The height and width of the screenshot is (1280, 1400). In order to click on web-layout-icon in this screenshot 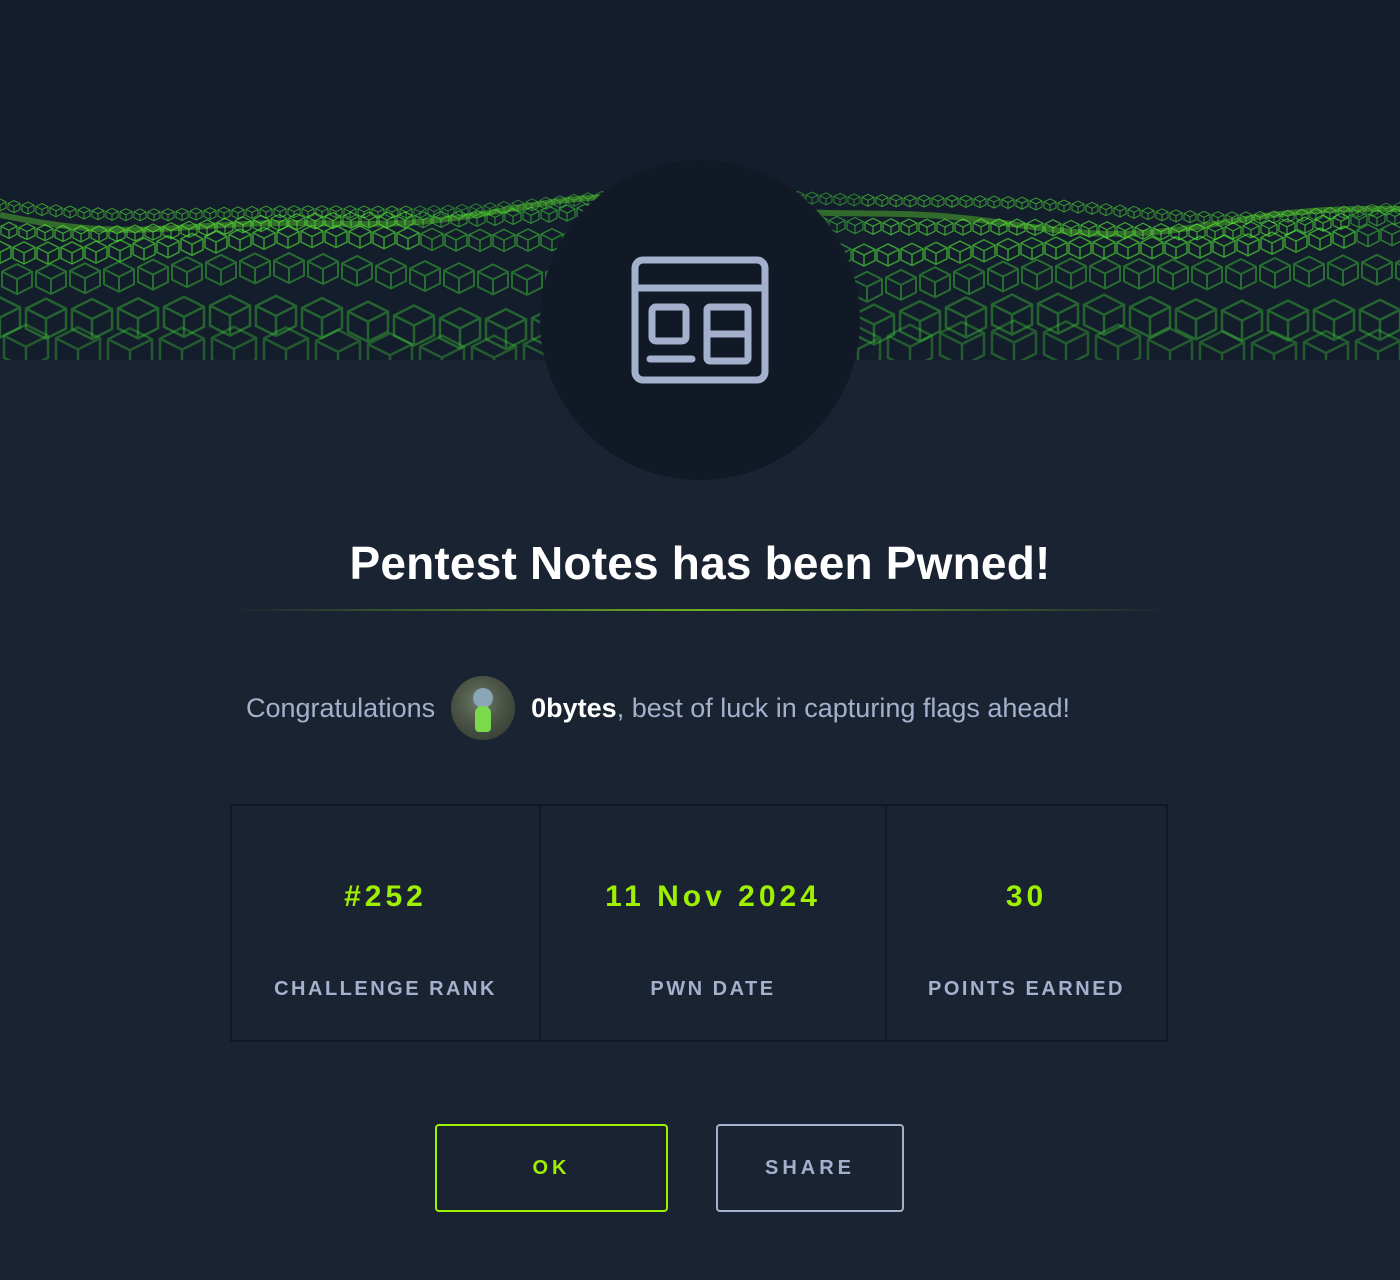, I will do `click(700, 320)`.